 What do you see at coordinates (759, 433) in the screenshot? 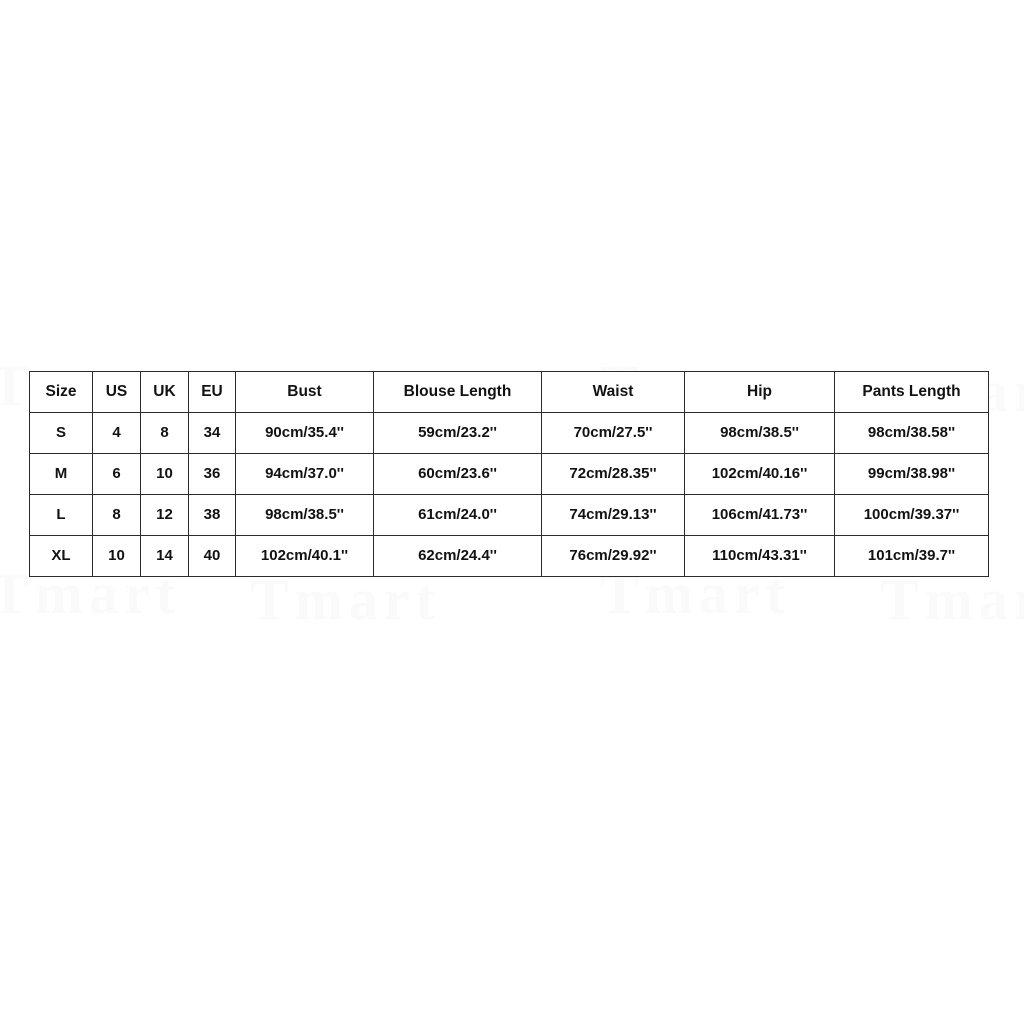
I see `cell-hip: 98cm/38.5''` at bounding box center [759, 433].